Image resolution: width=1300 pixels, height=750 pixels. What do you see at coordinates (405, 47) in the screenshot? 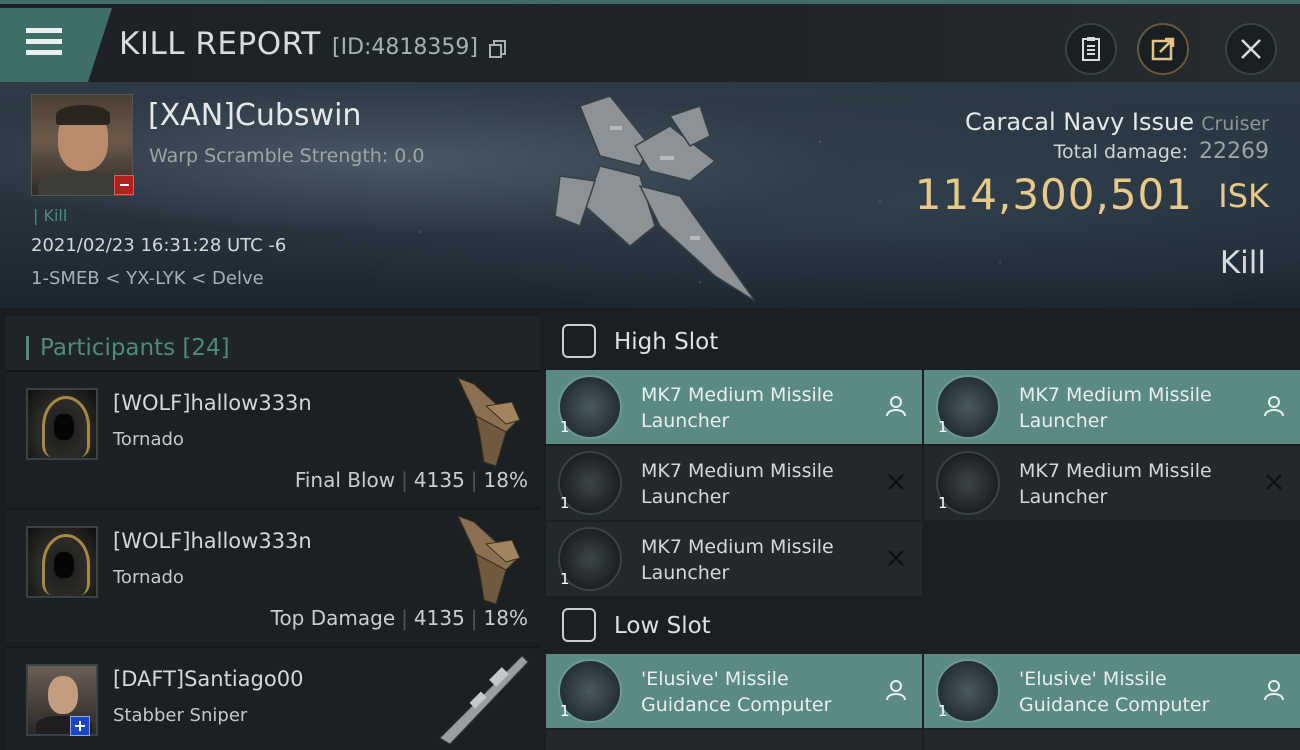
I see `report-id: [ID:4818359]` at bounding box center [405, 47].